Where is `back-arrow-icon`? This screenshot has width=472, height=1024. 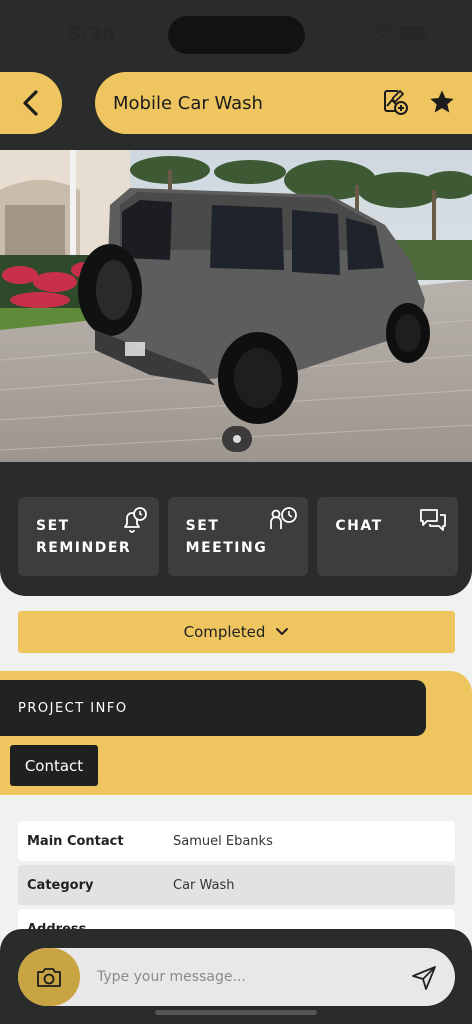 back-arrow-icon is located at coordinates (30, 103).